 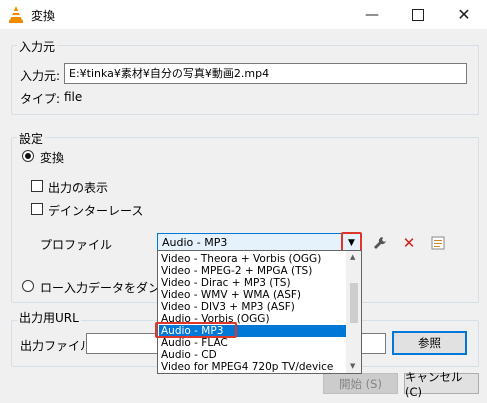 I want to click on scroll-down-icon: ▼, so click(x=352, y=366).